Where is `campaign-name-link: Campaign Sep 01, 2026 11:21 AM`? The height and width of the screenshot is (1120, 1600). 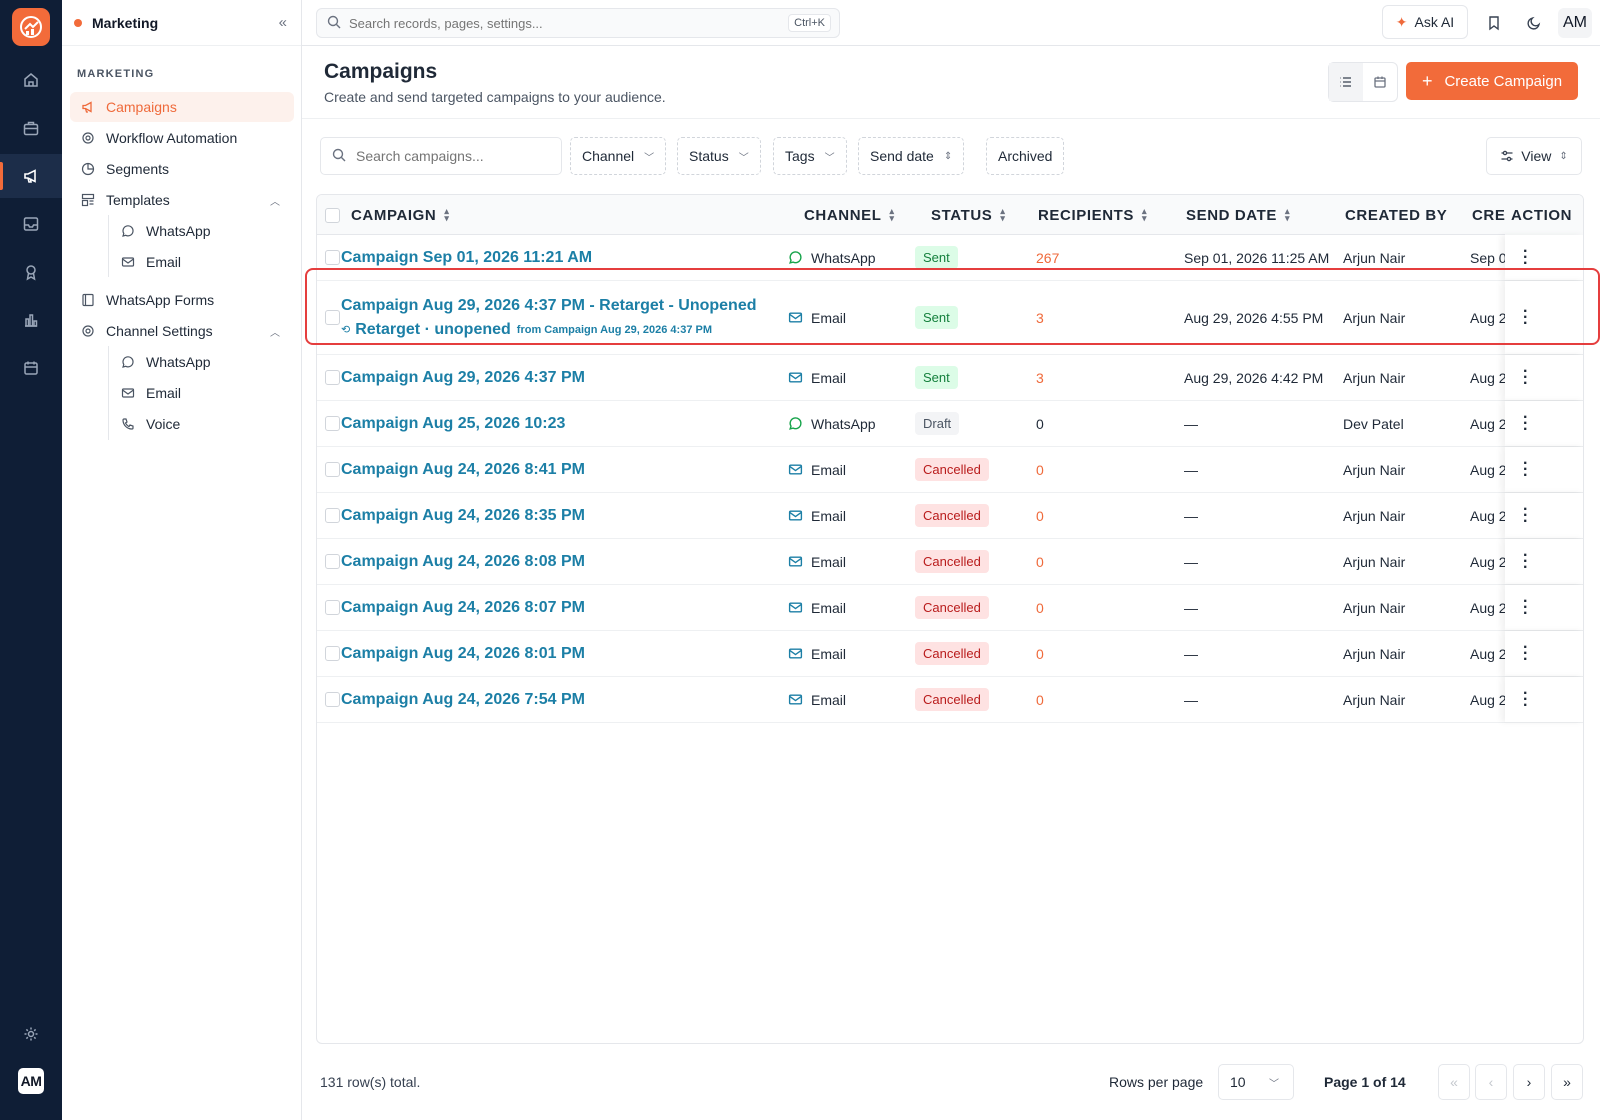 campaign-name-link: Campaign Sep 01, 2026 11:21 AM is located at coordinates (466, 258).